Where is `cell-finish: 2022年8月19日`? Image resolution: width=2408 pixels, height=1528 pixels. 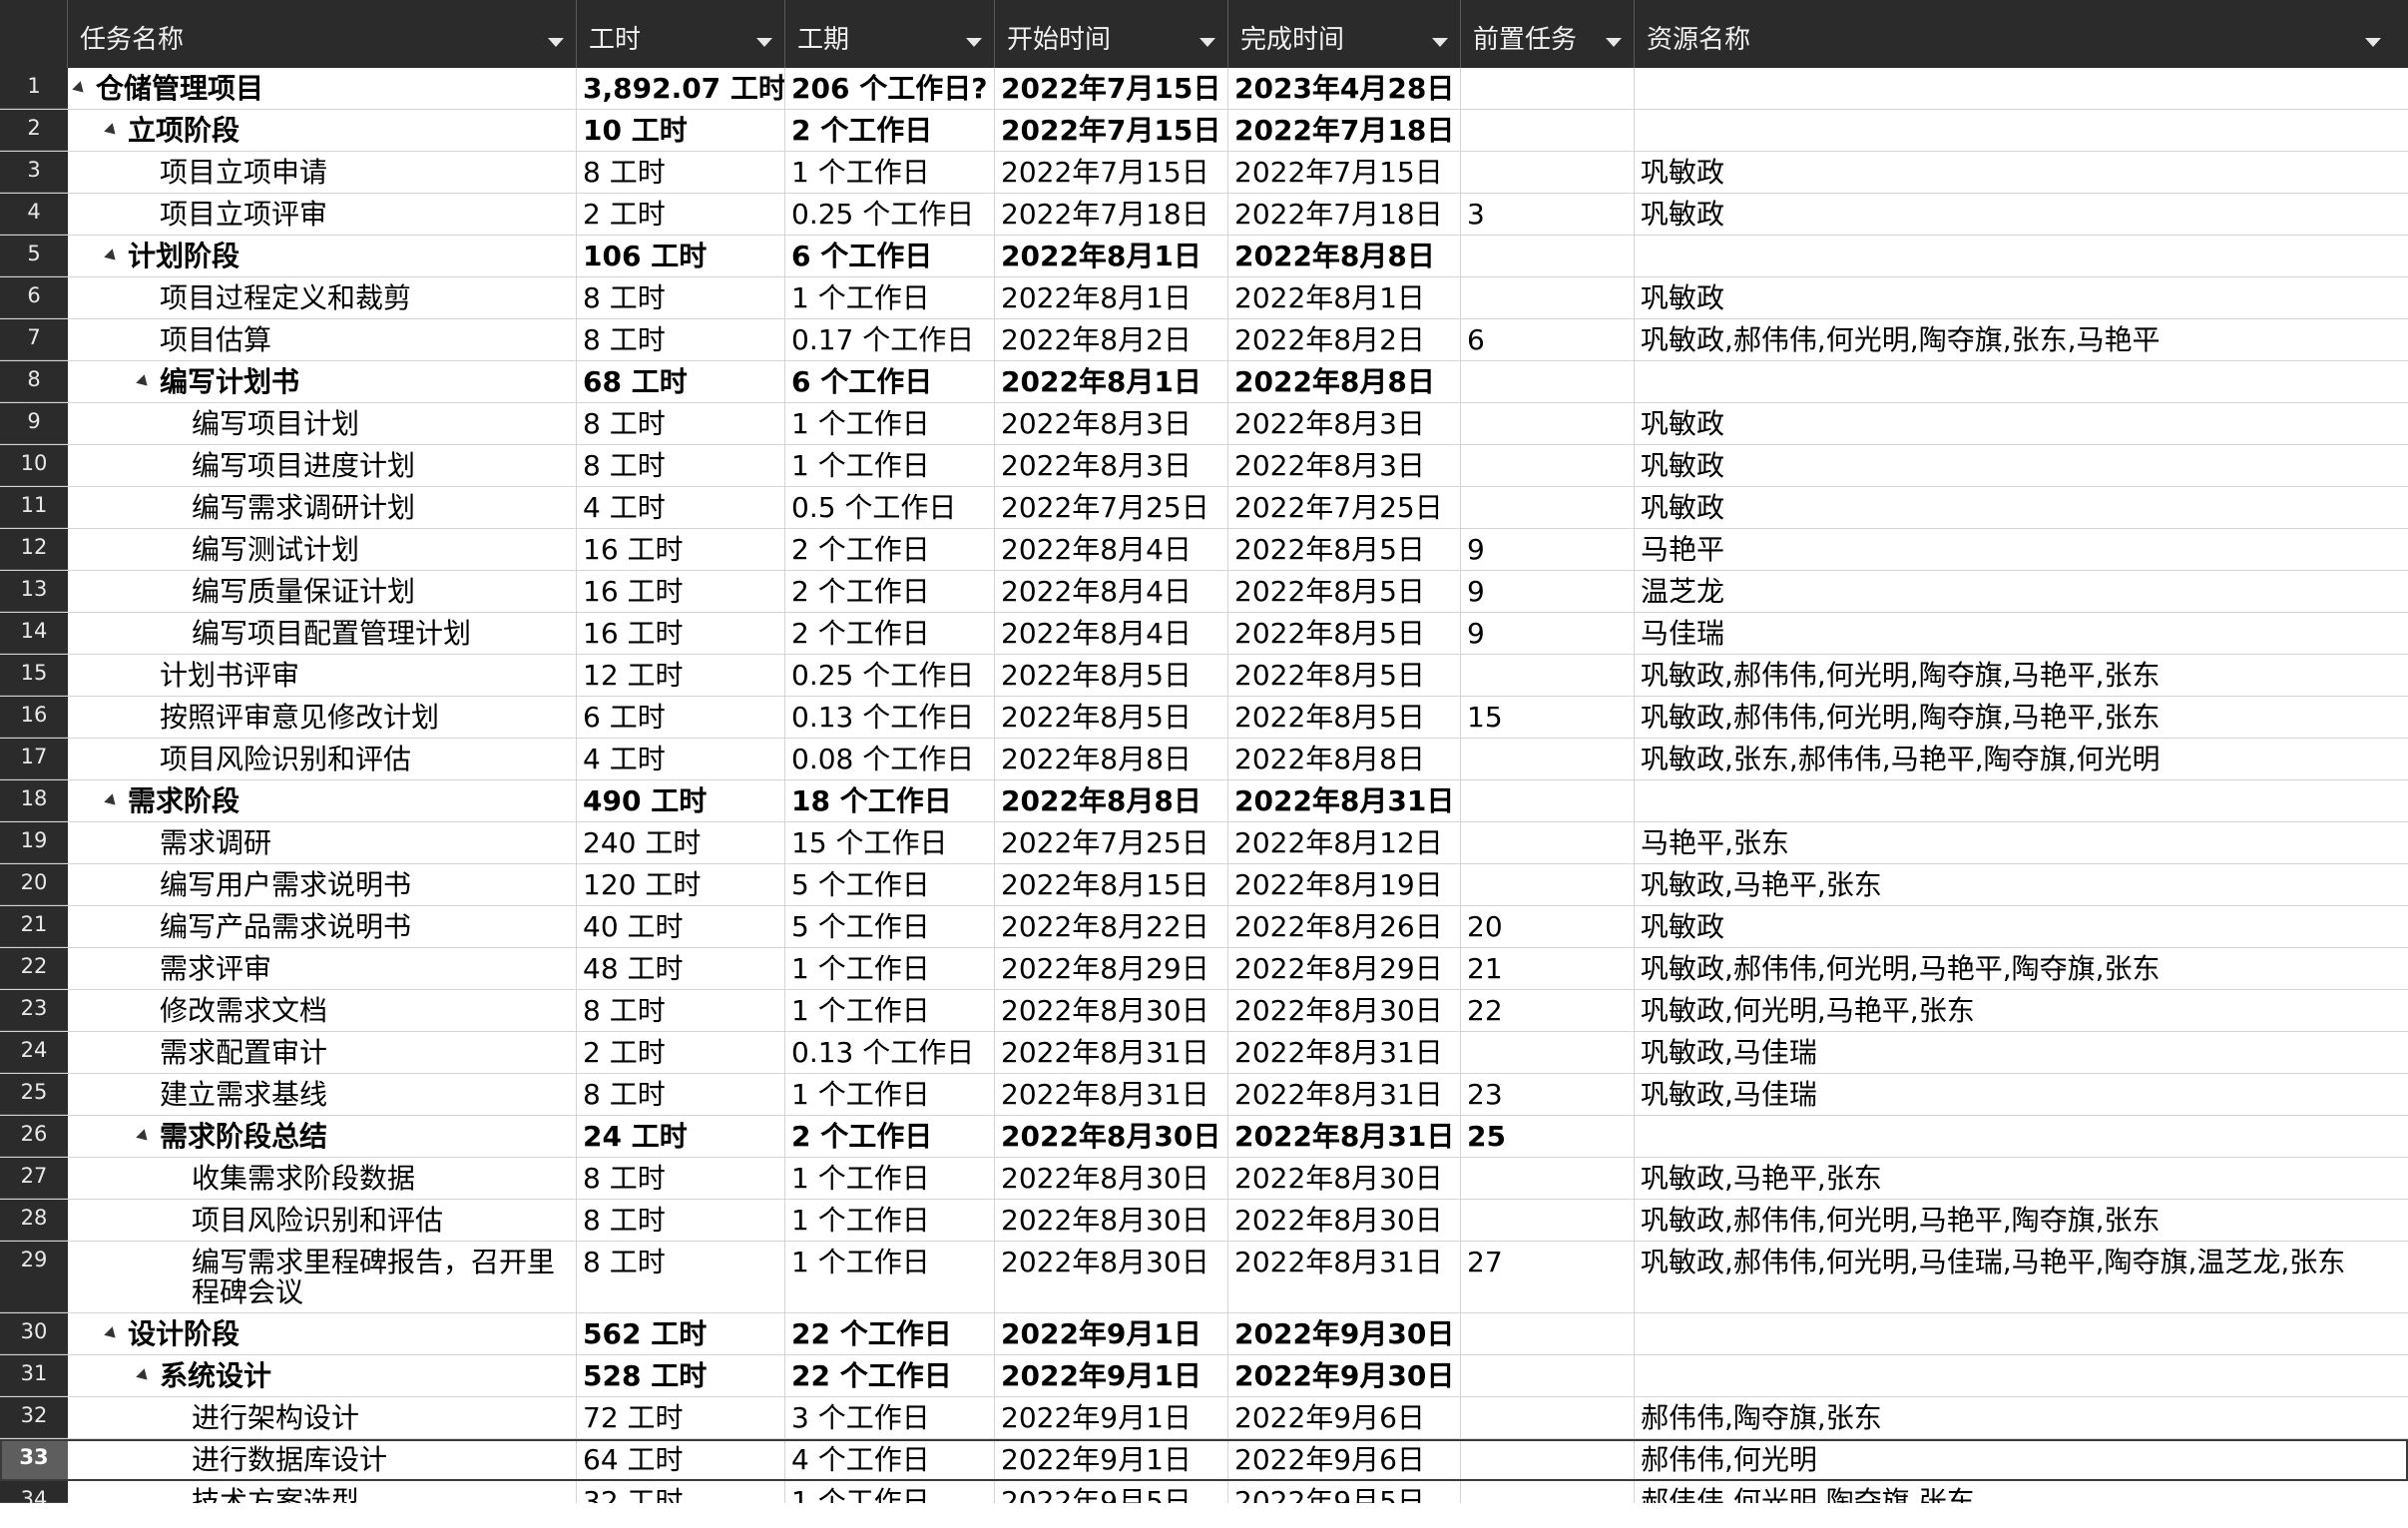
cell-finish: 2022年8月19日 is located at coordinates (1344, 884).